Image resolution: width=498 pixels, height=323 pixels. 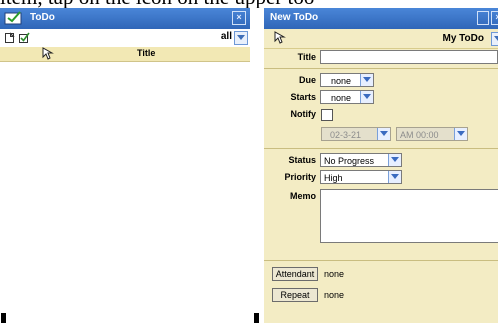 What do you see at coordinates (295, 295) in the screenshot?
I see `repeat-button: Repeat` at bounding box center [295, 295].